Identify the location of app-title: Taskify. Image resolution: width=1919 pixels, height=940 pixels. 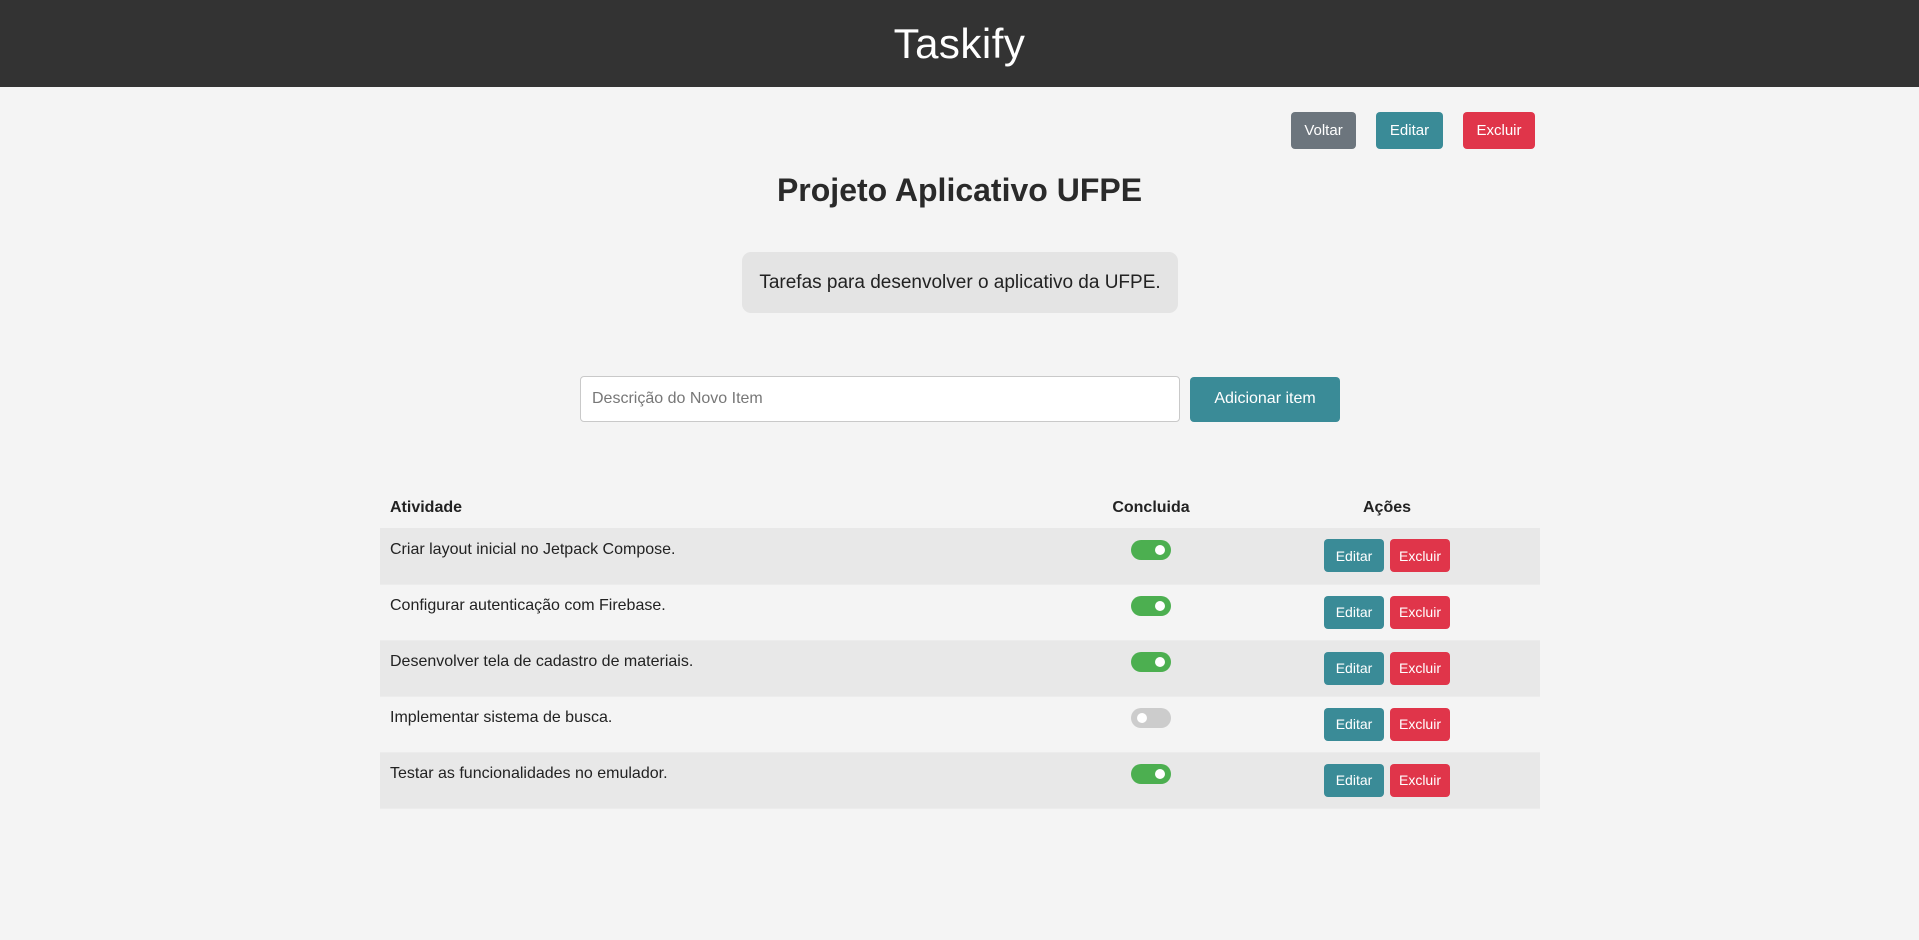
(959, 43).